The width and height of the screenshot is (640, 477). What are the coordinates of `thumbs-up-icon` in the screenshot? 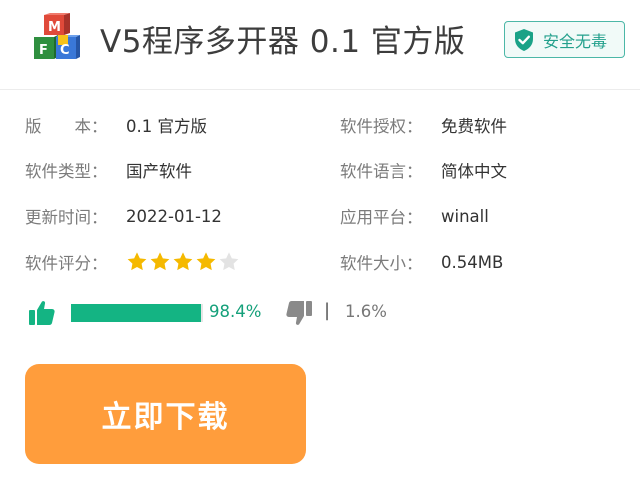 It's located at (42, 313).